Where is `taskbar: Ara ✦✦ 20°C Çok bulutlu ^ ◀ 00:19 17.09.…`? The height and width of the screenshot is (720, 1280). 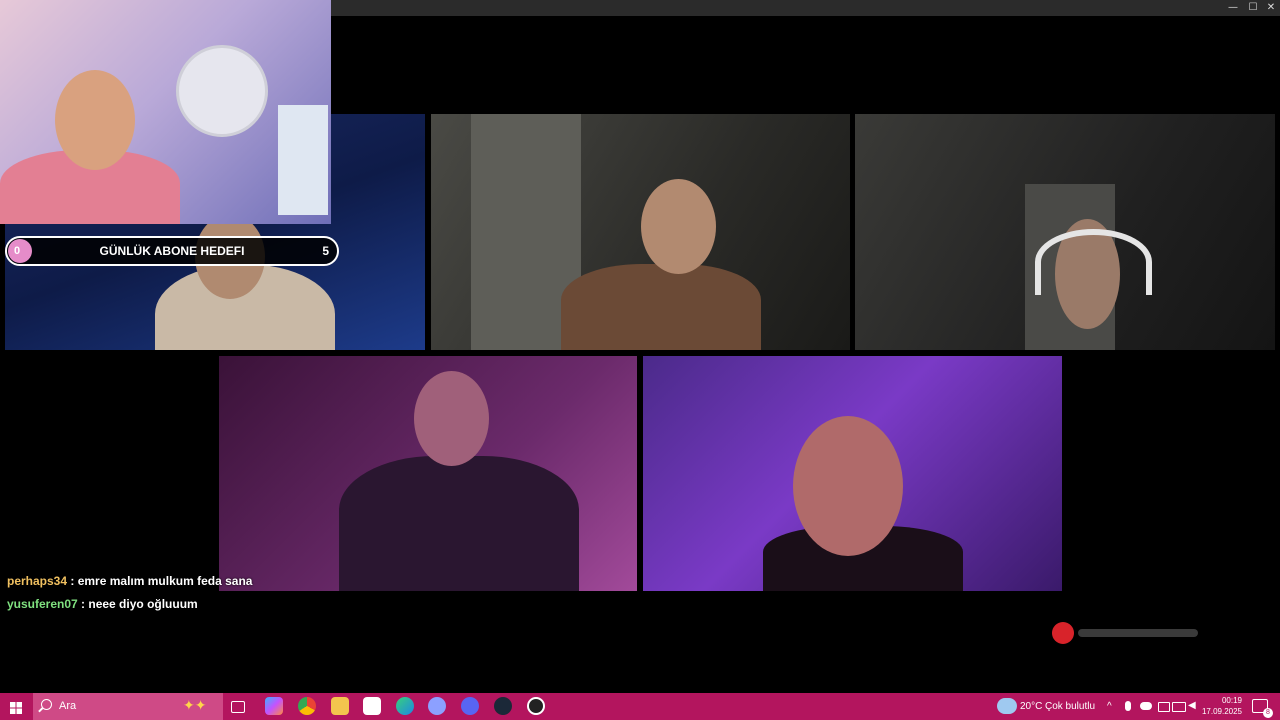 taskbar: Ara ✦✦ 20°C Çok bulutlu ^ ◀ 00:19 17.09.… is located at coordinates (640, 706).